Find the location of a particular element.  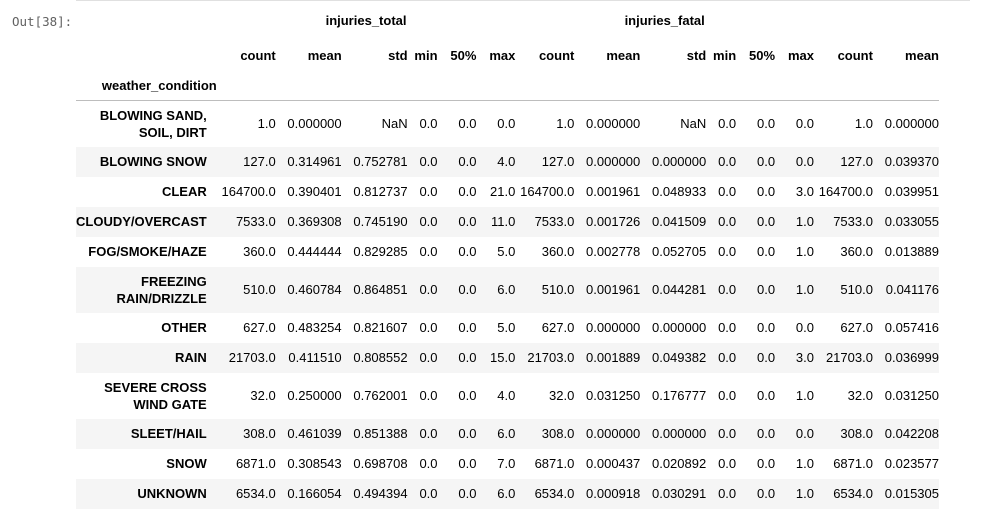

table-cell: 0.808552 is located at coordinates (380, 357).